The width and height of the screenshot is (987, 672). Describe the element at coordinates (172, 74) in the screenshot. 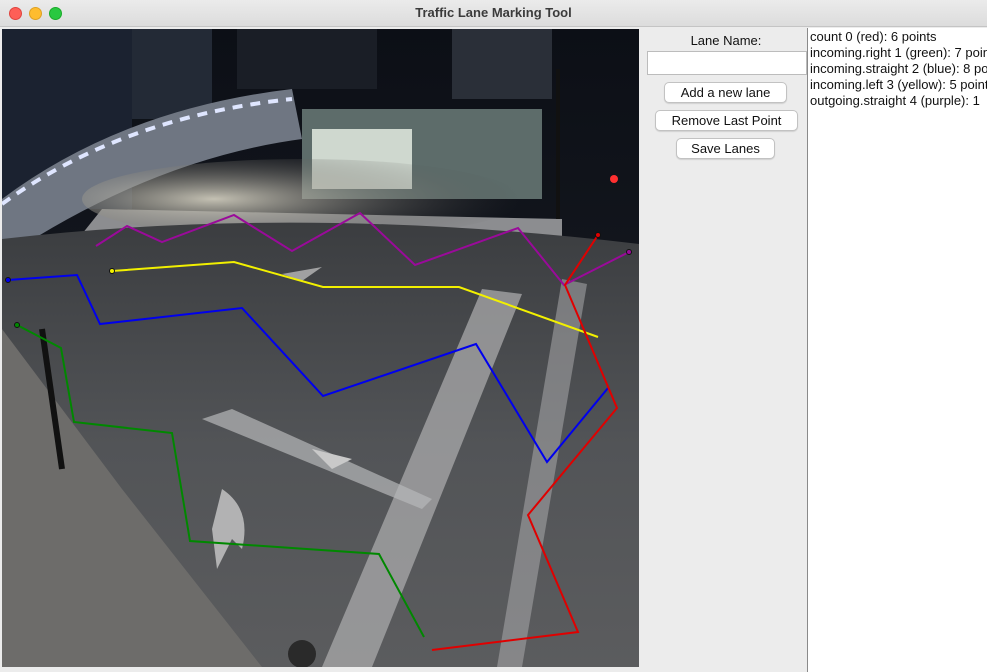

I see `building-tower` at that location.